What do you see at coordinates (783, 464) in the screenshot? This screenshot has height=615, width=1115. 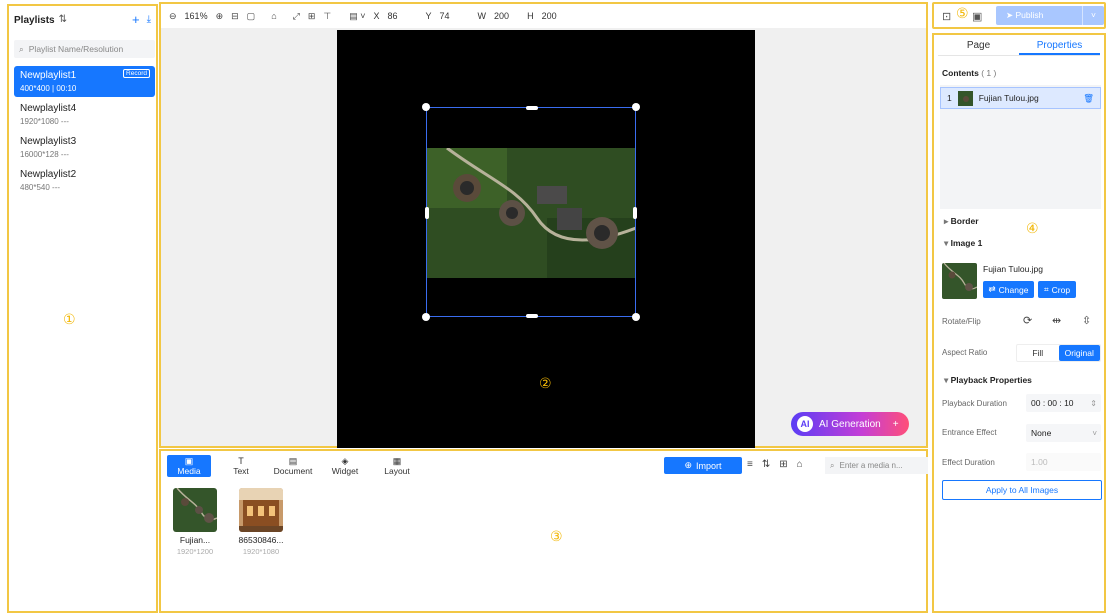 I see `grid-view-icon: ⊞` at bounding box center [783, 464].